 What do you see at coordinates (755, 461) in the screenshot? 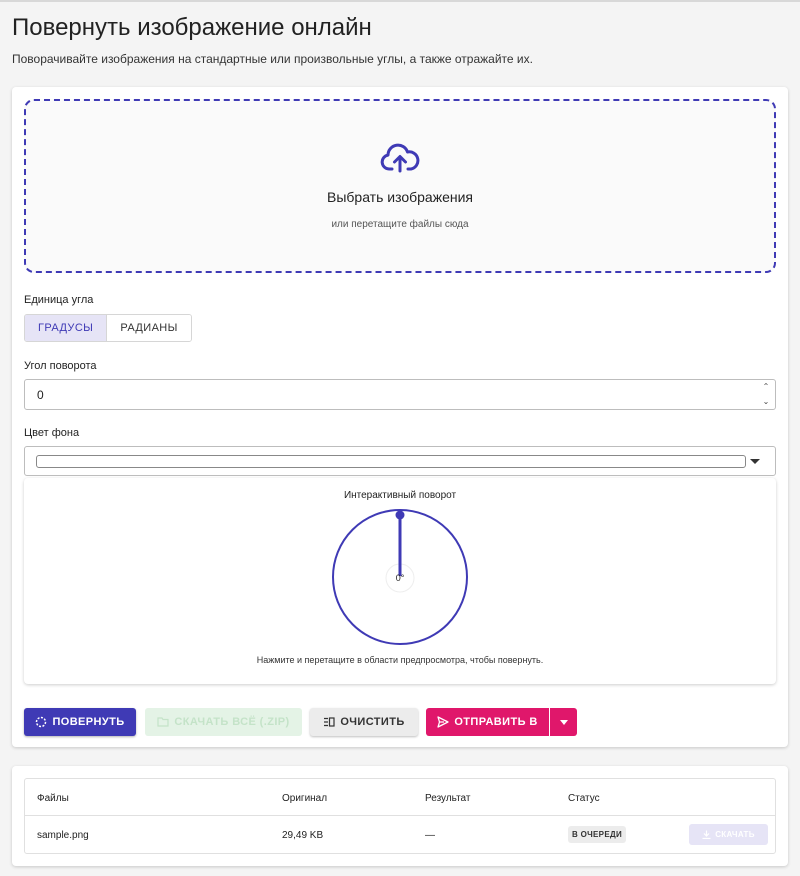
I see `chevron-down-icon` at bounding box center [755, 461].